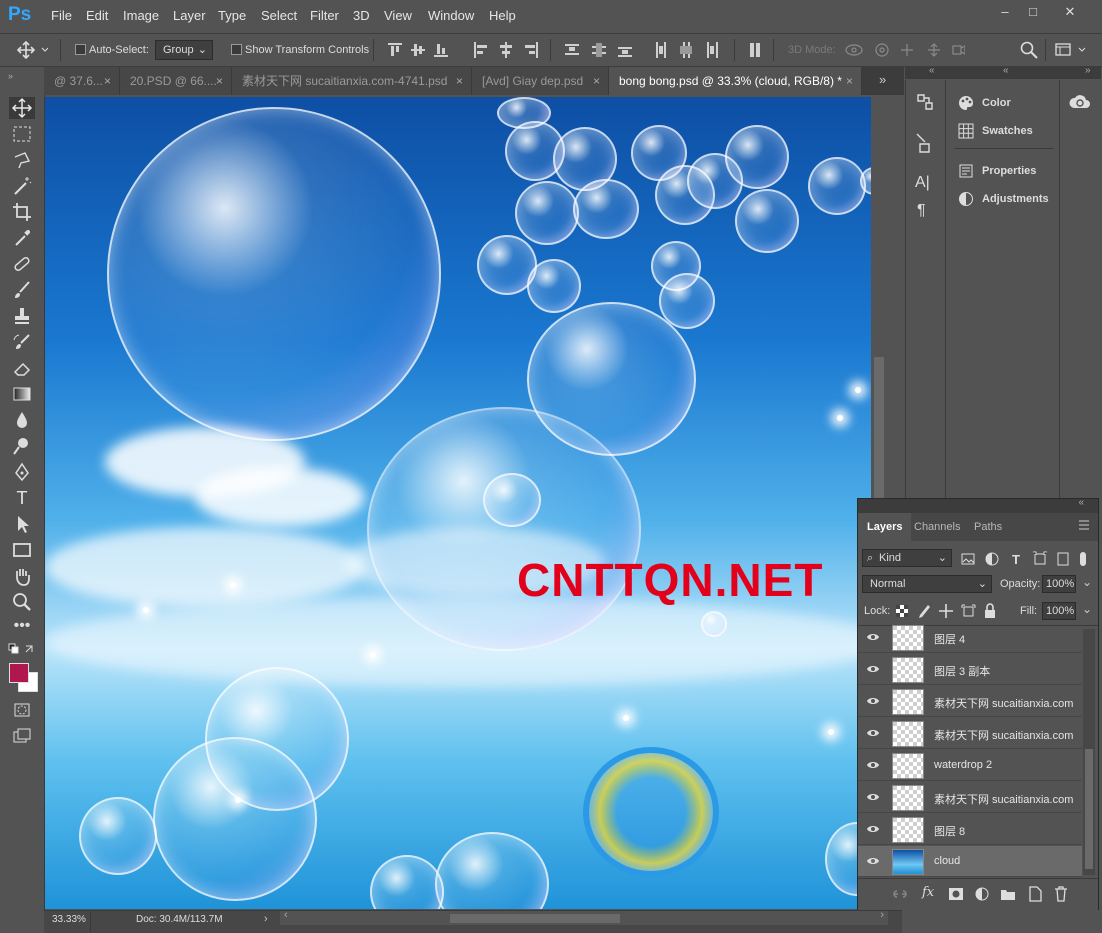 This screenshot has height=933, width=1102. I want to click on layer-row: 图层 8, so click(970, 829).